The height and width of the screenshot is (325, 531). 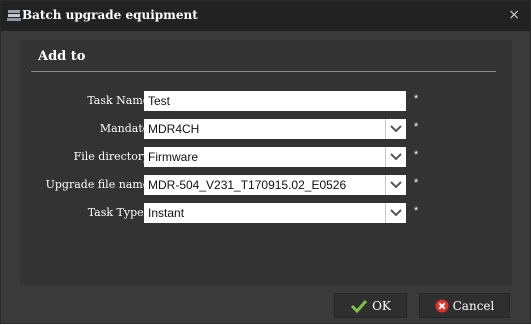 I want to click on section-divider, so click(x=263, y=71).